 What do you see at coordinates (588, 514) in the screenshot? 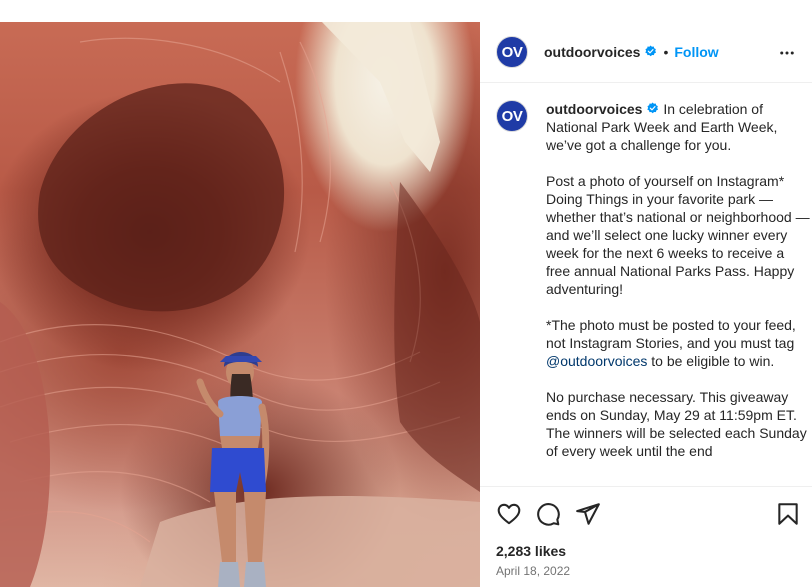
I see `share-icon` at bounding box center [588, 514].